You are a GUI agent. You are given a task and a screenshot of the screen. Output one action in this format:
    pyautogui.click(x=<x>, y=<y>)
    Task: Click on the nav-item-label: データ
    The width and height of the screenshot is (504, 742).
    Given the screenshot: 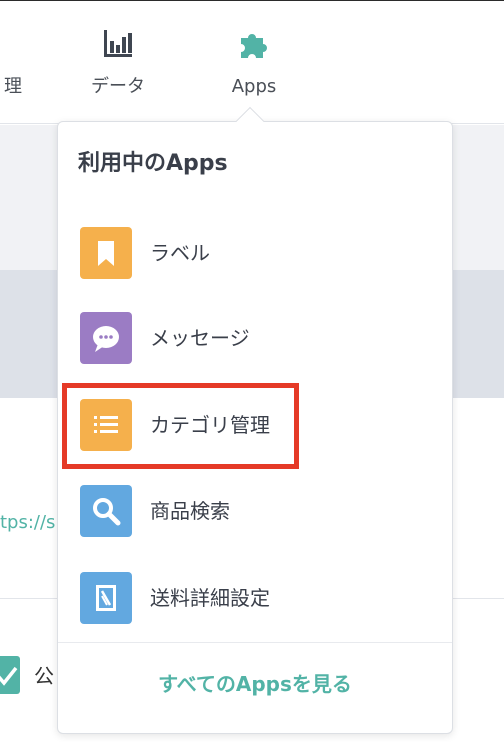 What is the action you would take?
    pyautogui.click(x=118, y=86)
    